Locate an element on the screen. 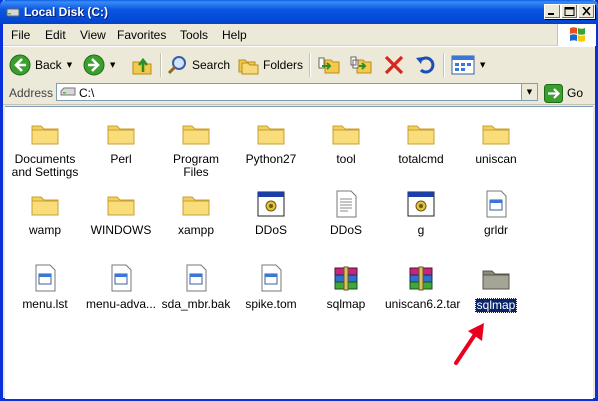 This screenshot has width=598, height=401. back-label: Back is located at coordinates (48, 65).